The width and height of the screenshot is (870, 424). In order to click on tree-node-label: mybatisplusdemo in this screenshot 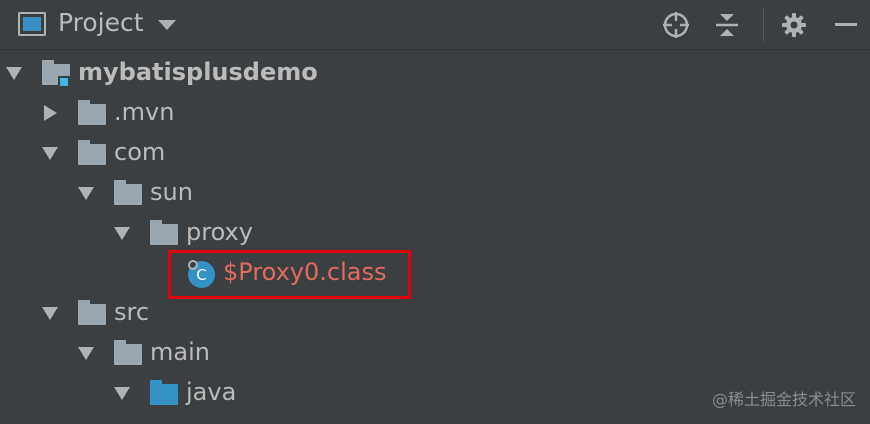, I will do `click(198, 72)`.